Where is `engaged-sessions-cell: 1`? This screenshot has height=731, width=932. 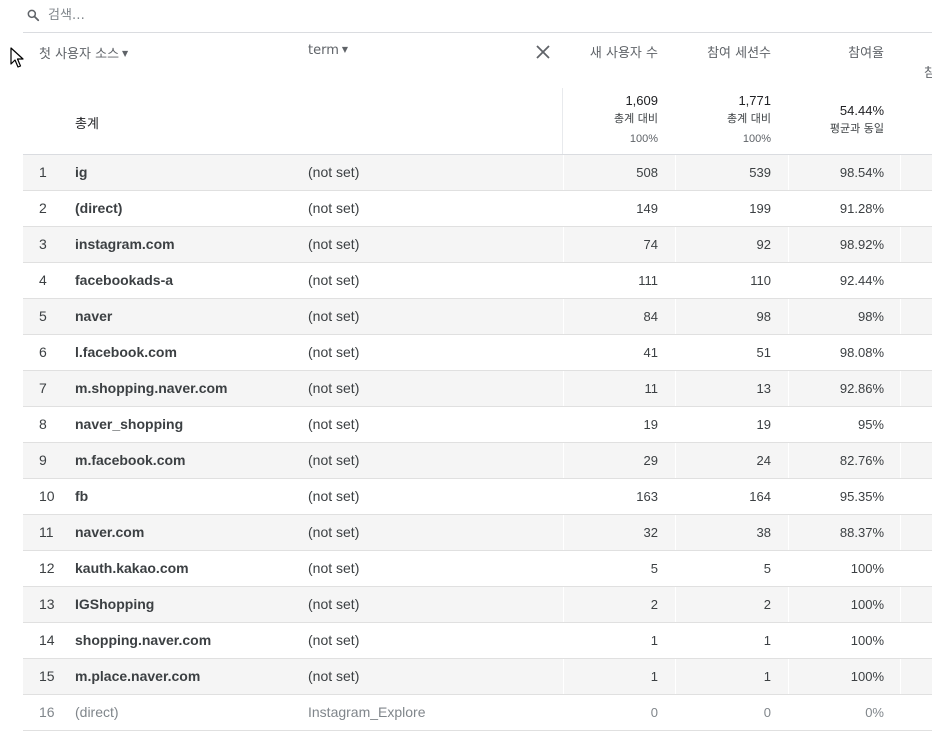
engaged-sessions-cell: 1 is located at coordinates (767, 640).